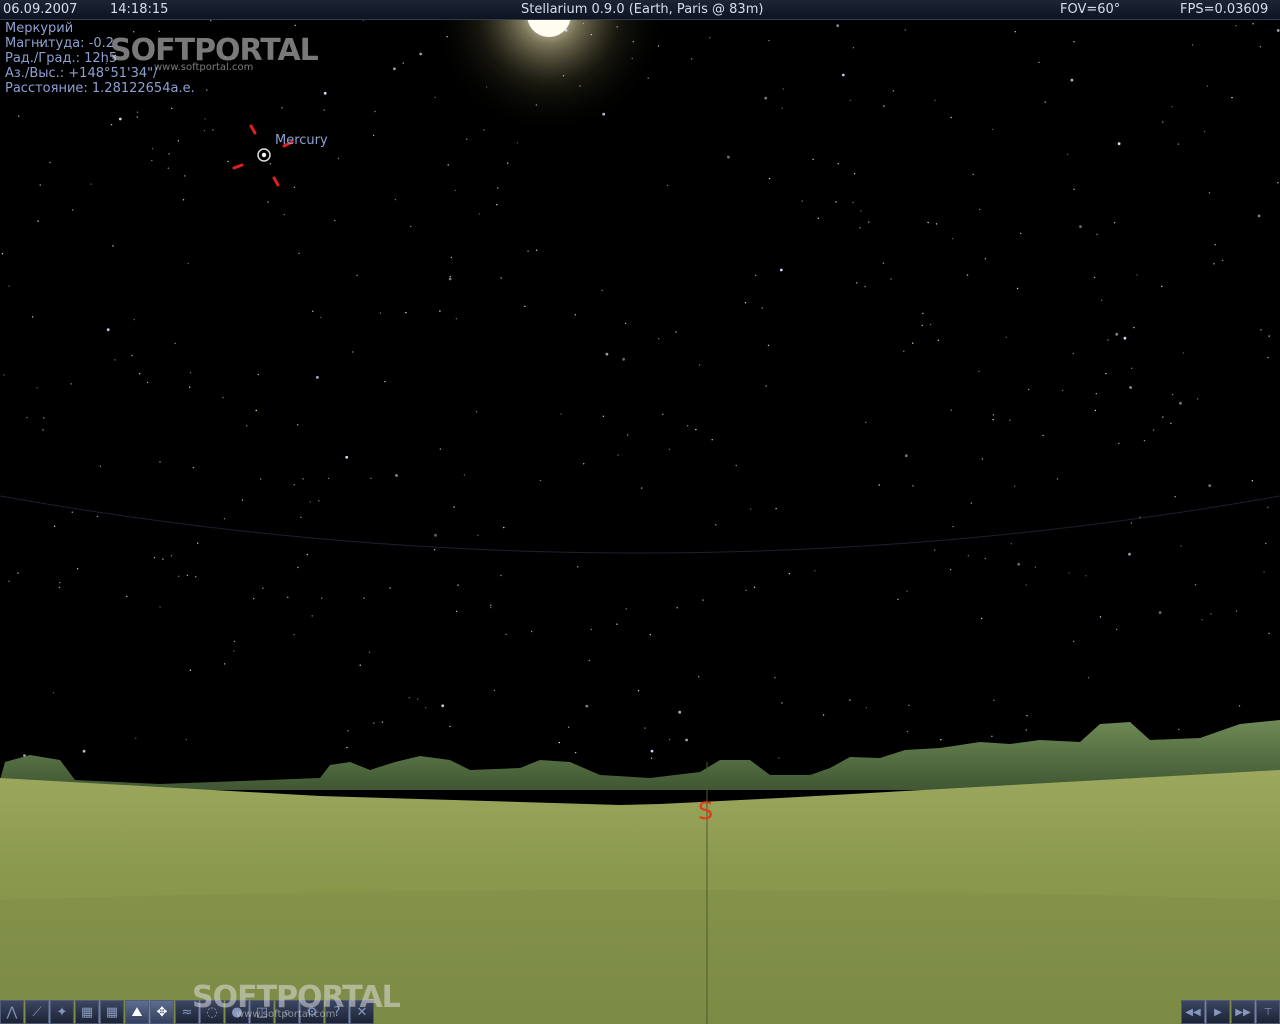 The height and width of the screenshot is (1024, 1280). What do you see at coordinates (37, 1012) in the screenshot?
I see `constellation-names-button: ⟋` at bounding box center [37, 1012].